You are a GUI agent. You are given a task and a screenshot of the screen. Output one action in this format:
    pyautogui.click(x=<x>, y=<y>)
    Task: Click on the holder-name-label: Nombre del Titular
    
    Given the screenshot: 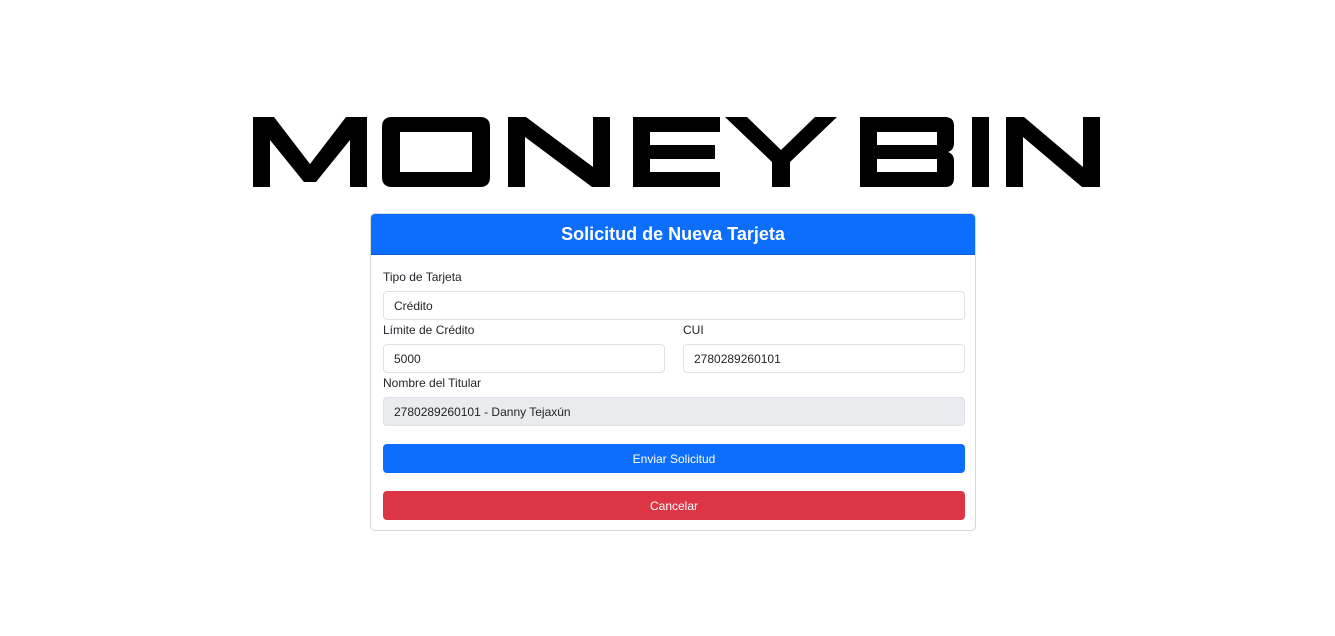 What is the action you would take?
    pyautogui.click(x=432, y=383)
    